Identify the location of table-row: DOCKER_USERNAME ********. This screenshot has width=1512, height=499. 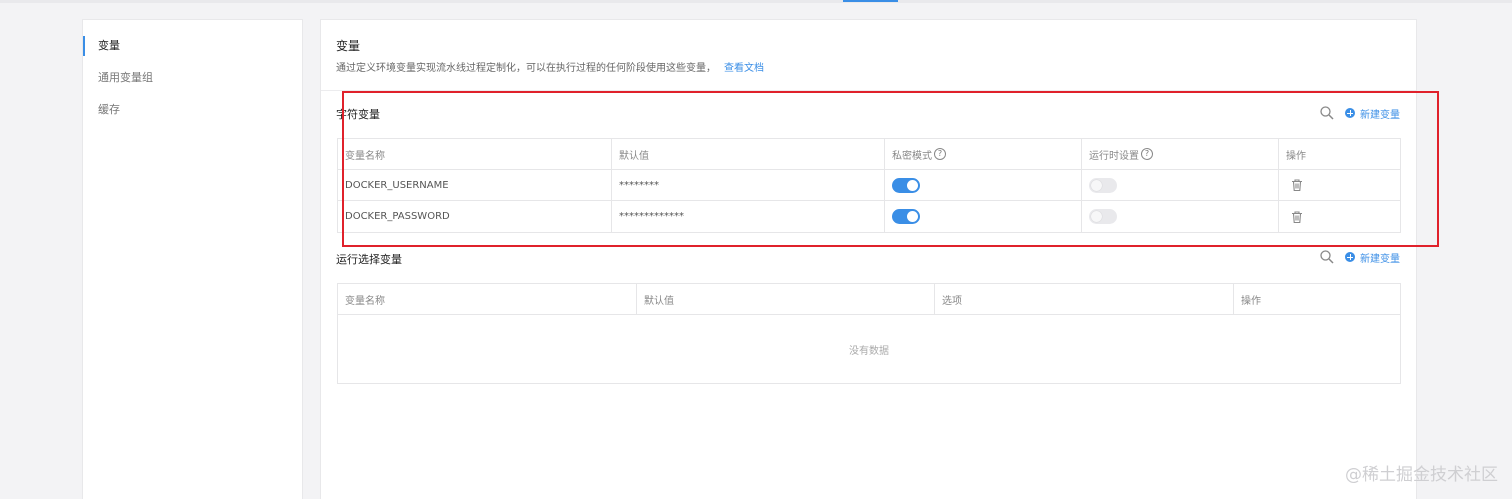
(869, 185).